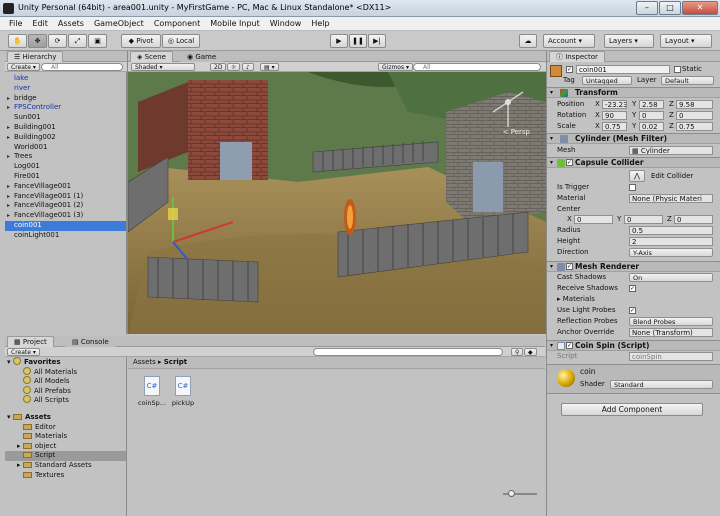 The width and height of the screenshot is (720, 516). What do you see at coordinates (71, 23) in the screenshot?
I see `menu-assets: Assets` at bounding box center [71, 23].